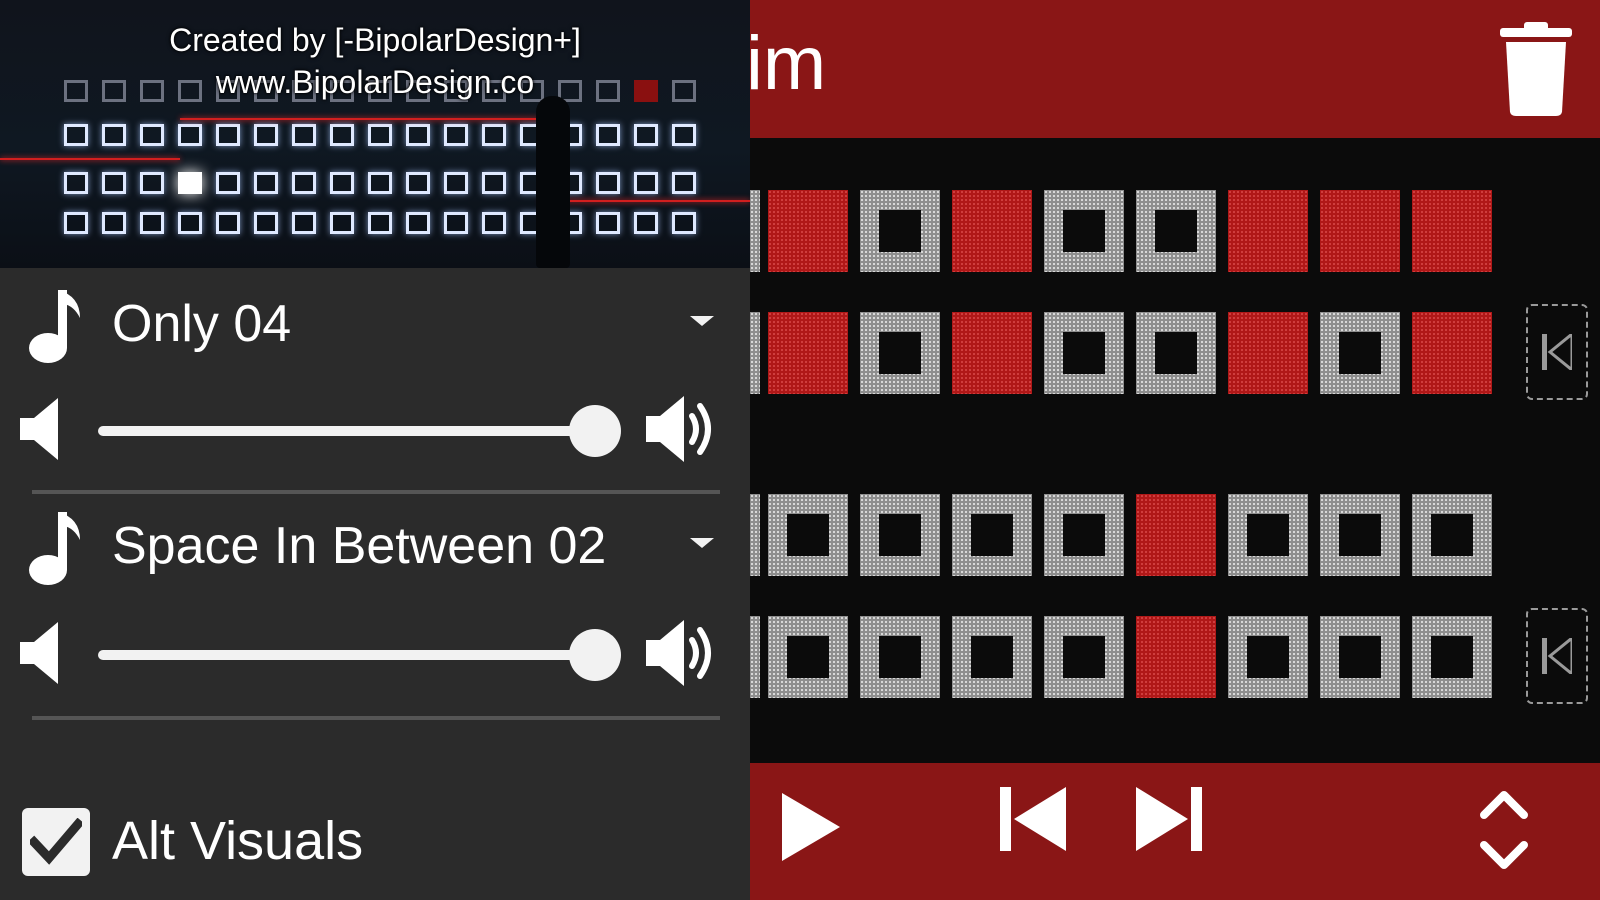  What do you see at coordinates (376, 718) in the screenshot?
I see `divider` at bounding box center [376, 718].